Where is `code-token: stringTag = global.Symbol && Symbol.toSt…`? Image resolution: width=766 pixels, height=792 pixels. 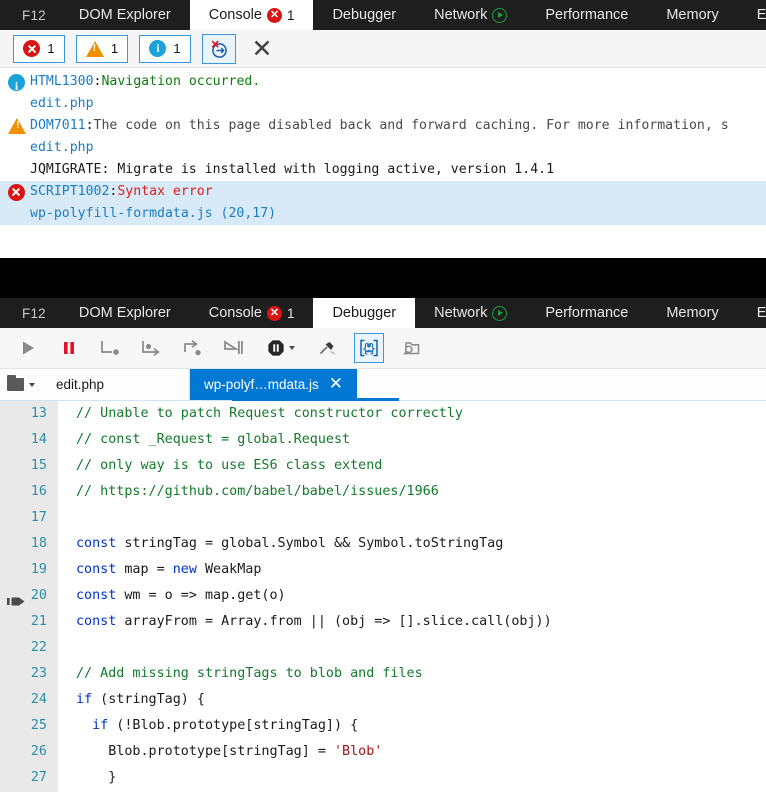
code-token: stringTag = global.Symbol && Symbol.toSt… is located at coordinates (310, 543).